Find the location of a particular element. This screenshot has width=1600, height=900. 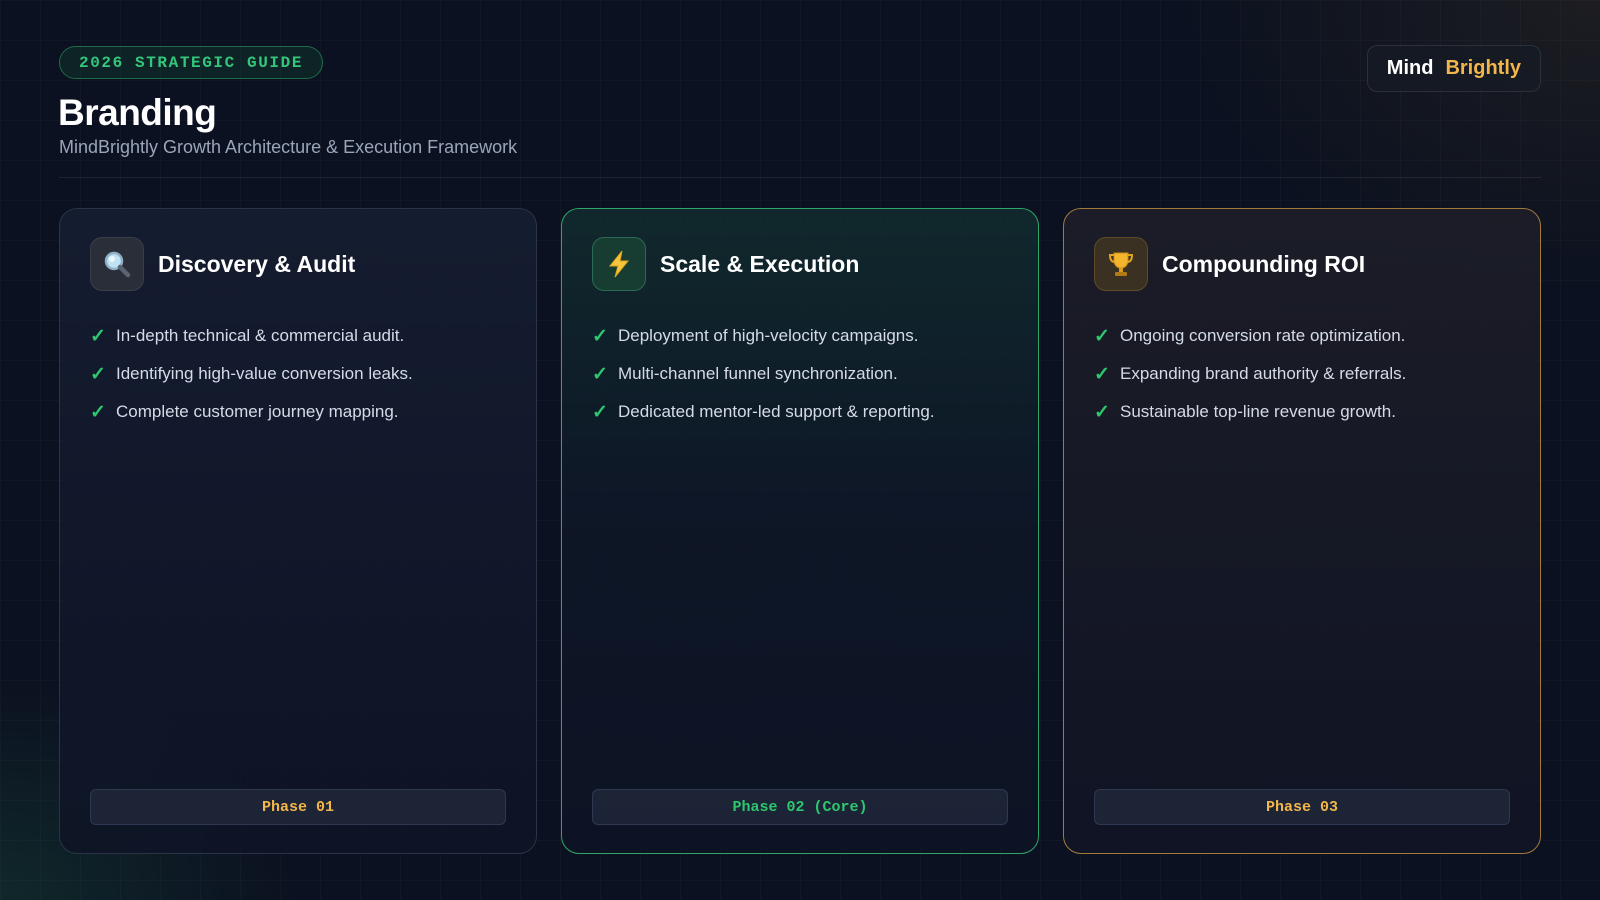

phase-label: Phase 03 is located at coordinates (1302, 807).